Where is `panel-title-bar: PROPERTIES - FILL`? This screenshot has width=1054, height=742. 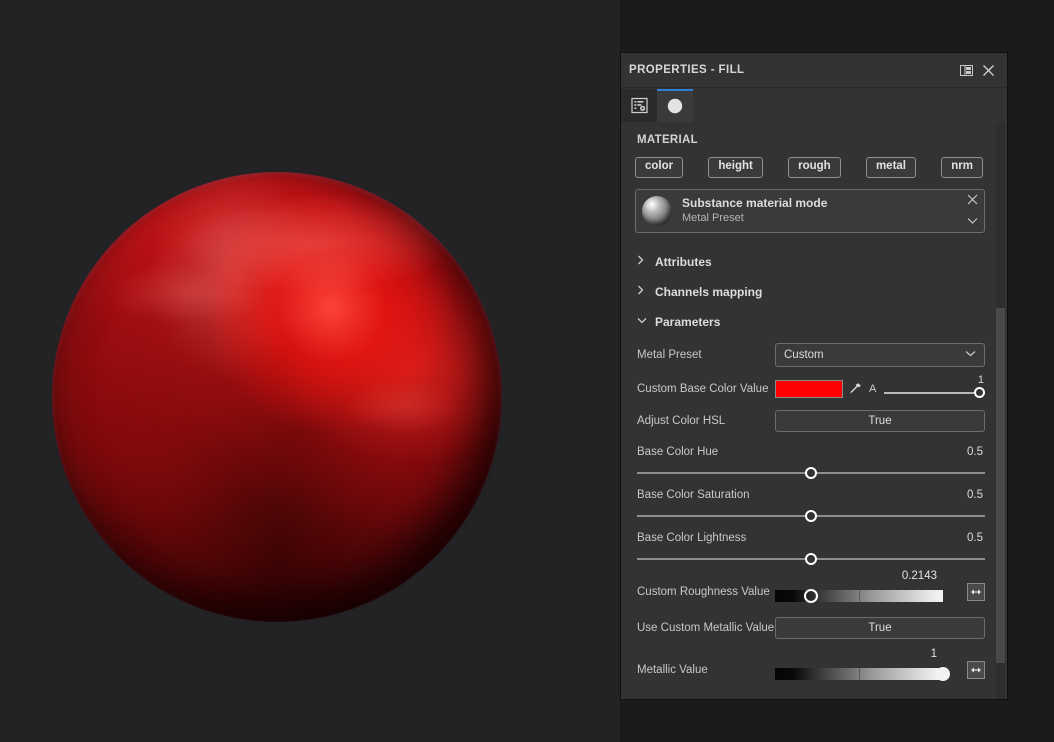 panel-title-bar: PROPERTIES - FILL is located at coordinates (814, 70).